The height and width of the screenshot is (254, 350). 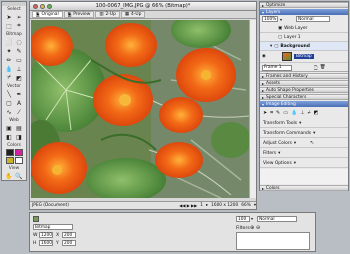 I want to click on layer-row-web: ▣ Web Layer, so click(x=304, y=28).